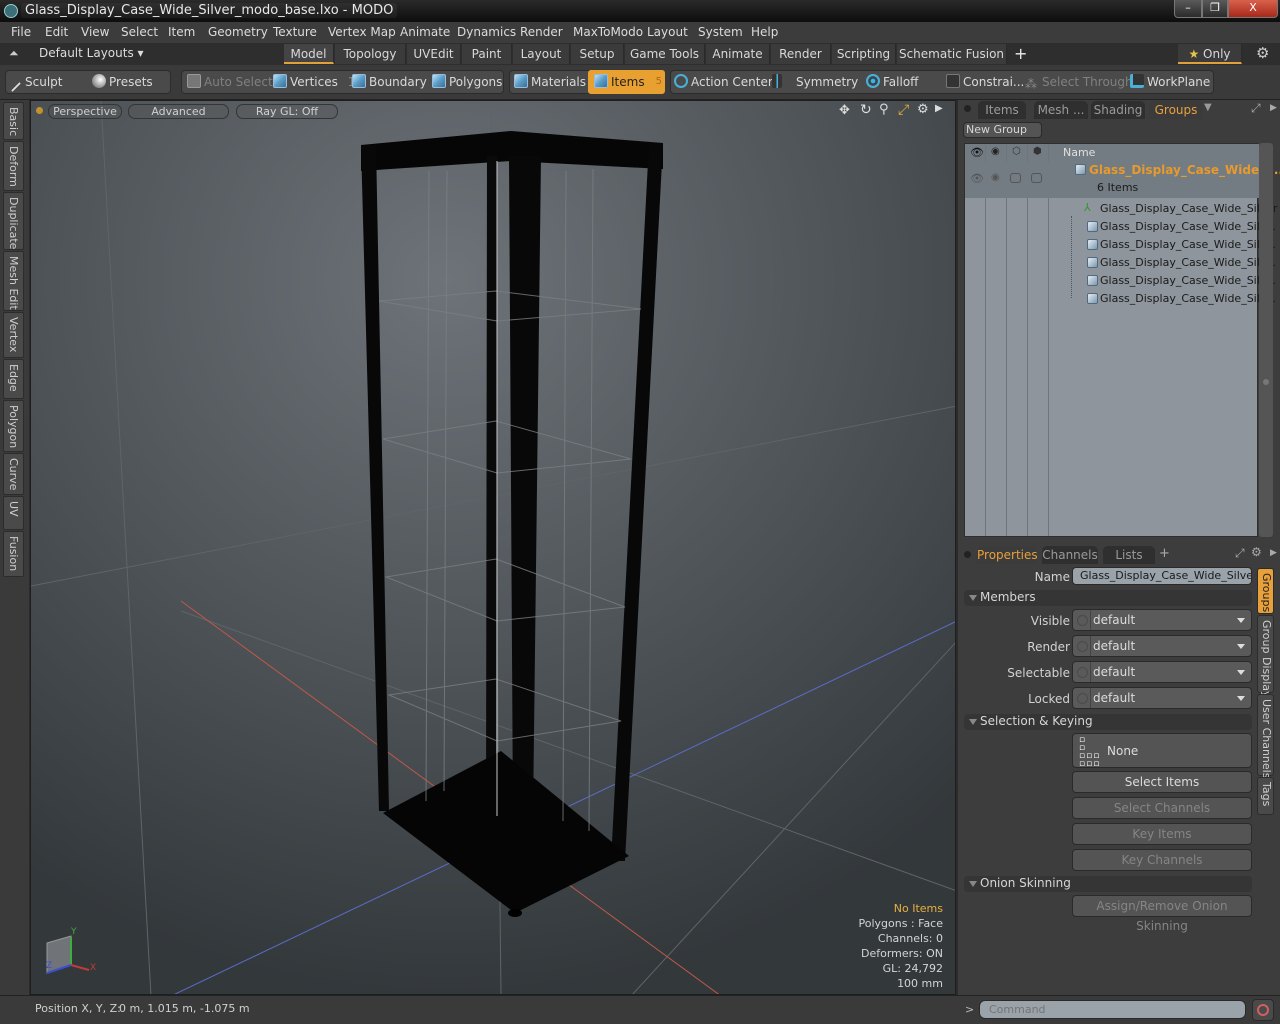 The height and width of the screenshot is (1024, 1280). Describe the element at coordinates (1079, 152) in the screenshot. I see `name-column-header: Name` at that location.